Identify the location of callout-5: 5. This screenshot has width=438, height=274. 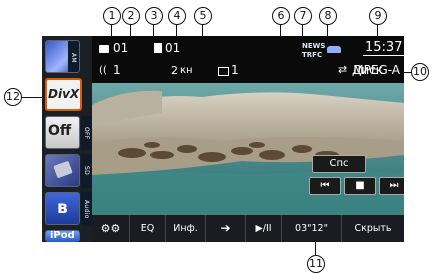
(203, 16).